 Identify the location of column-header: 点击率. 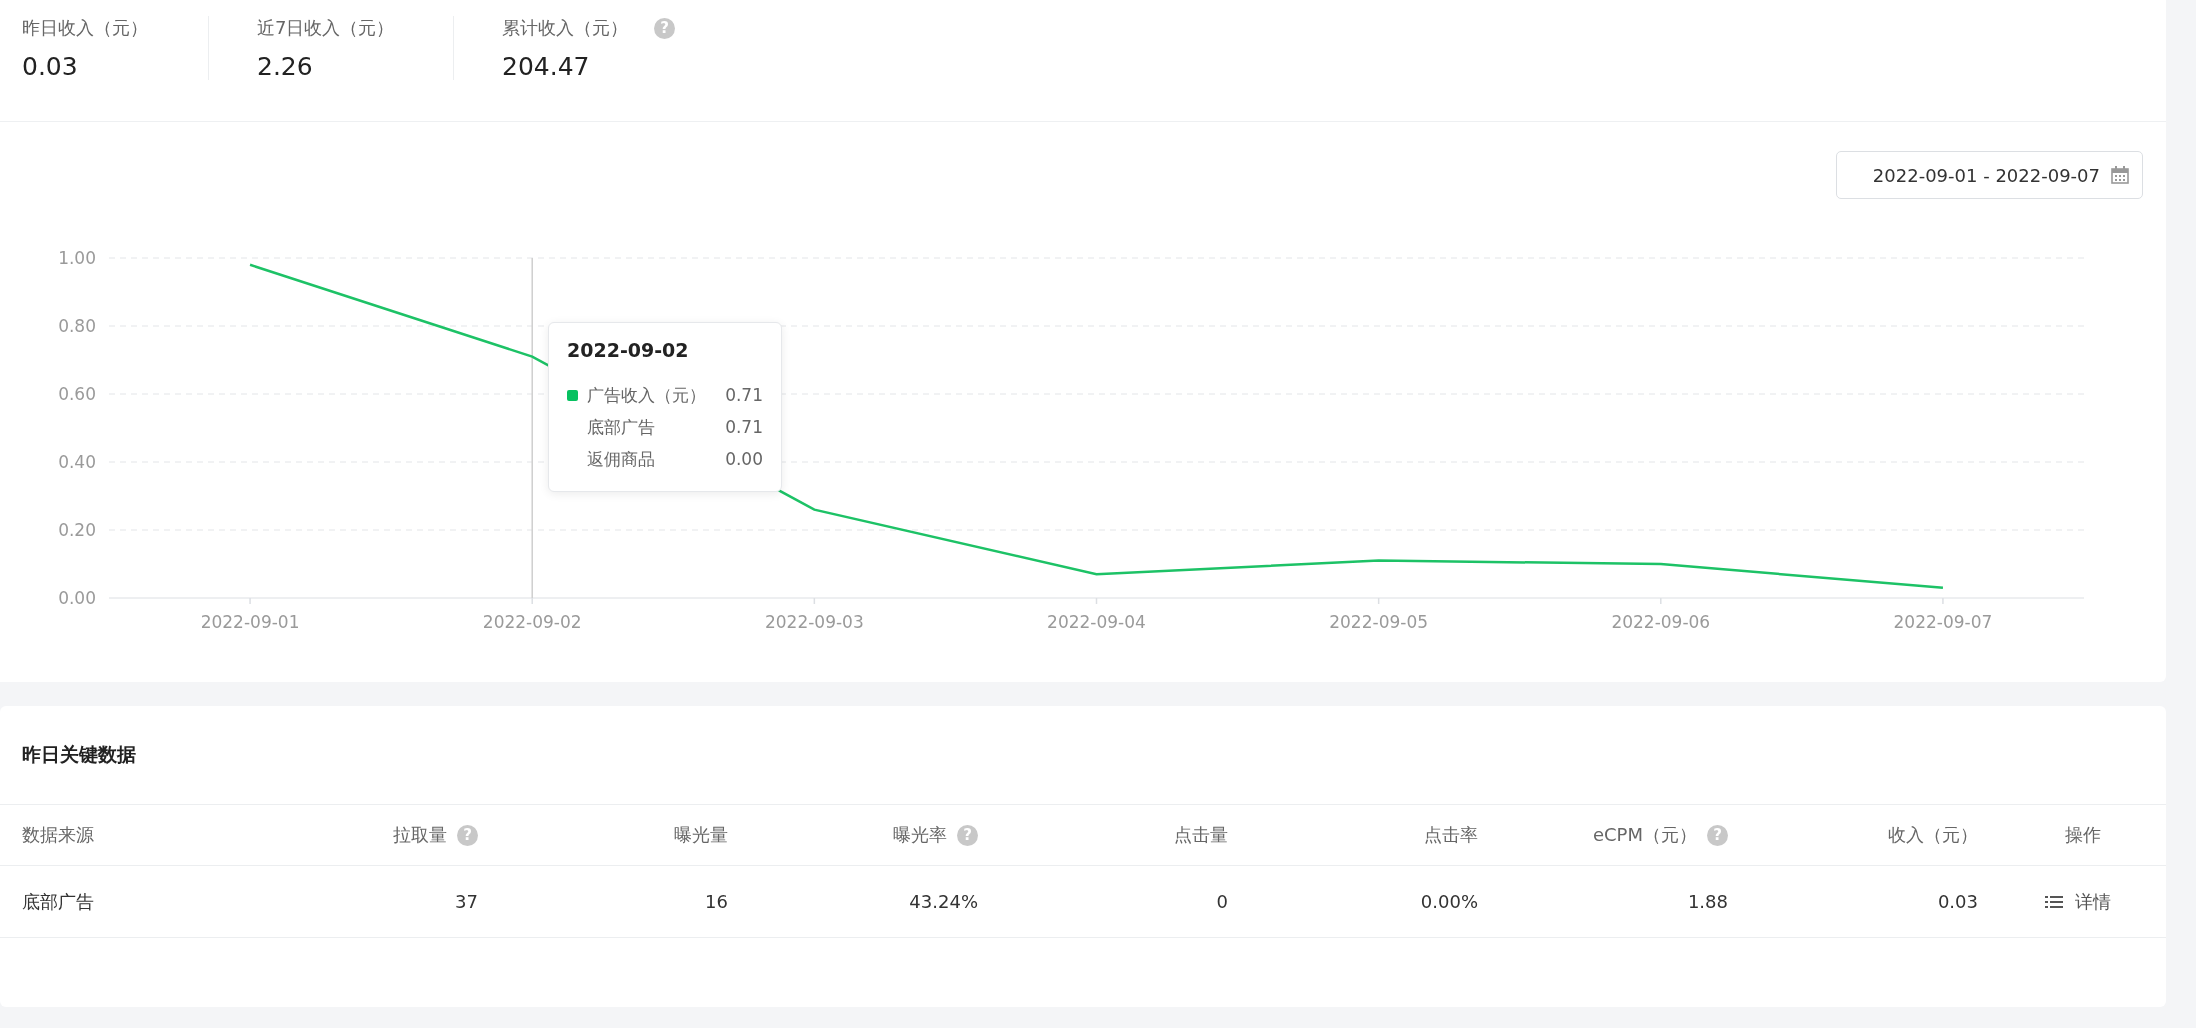
(1451, 835).